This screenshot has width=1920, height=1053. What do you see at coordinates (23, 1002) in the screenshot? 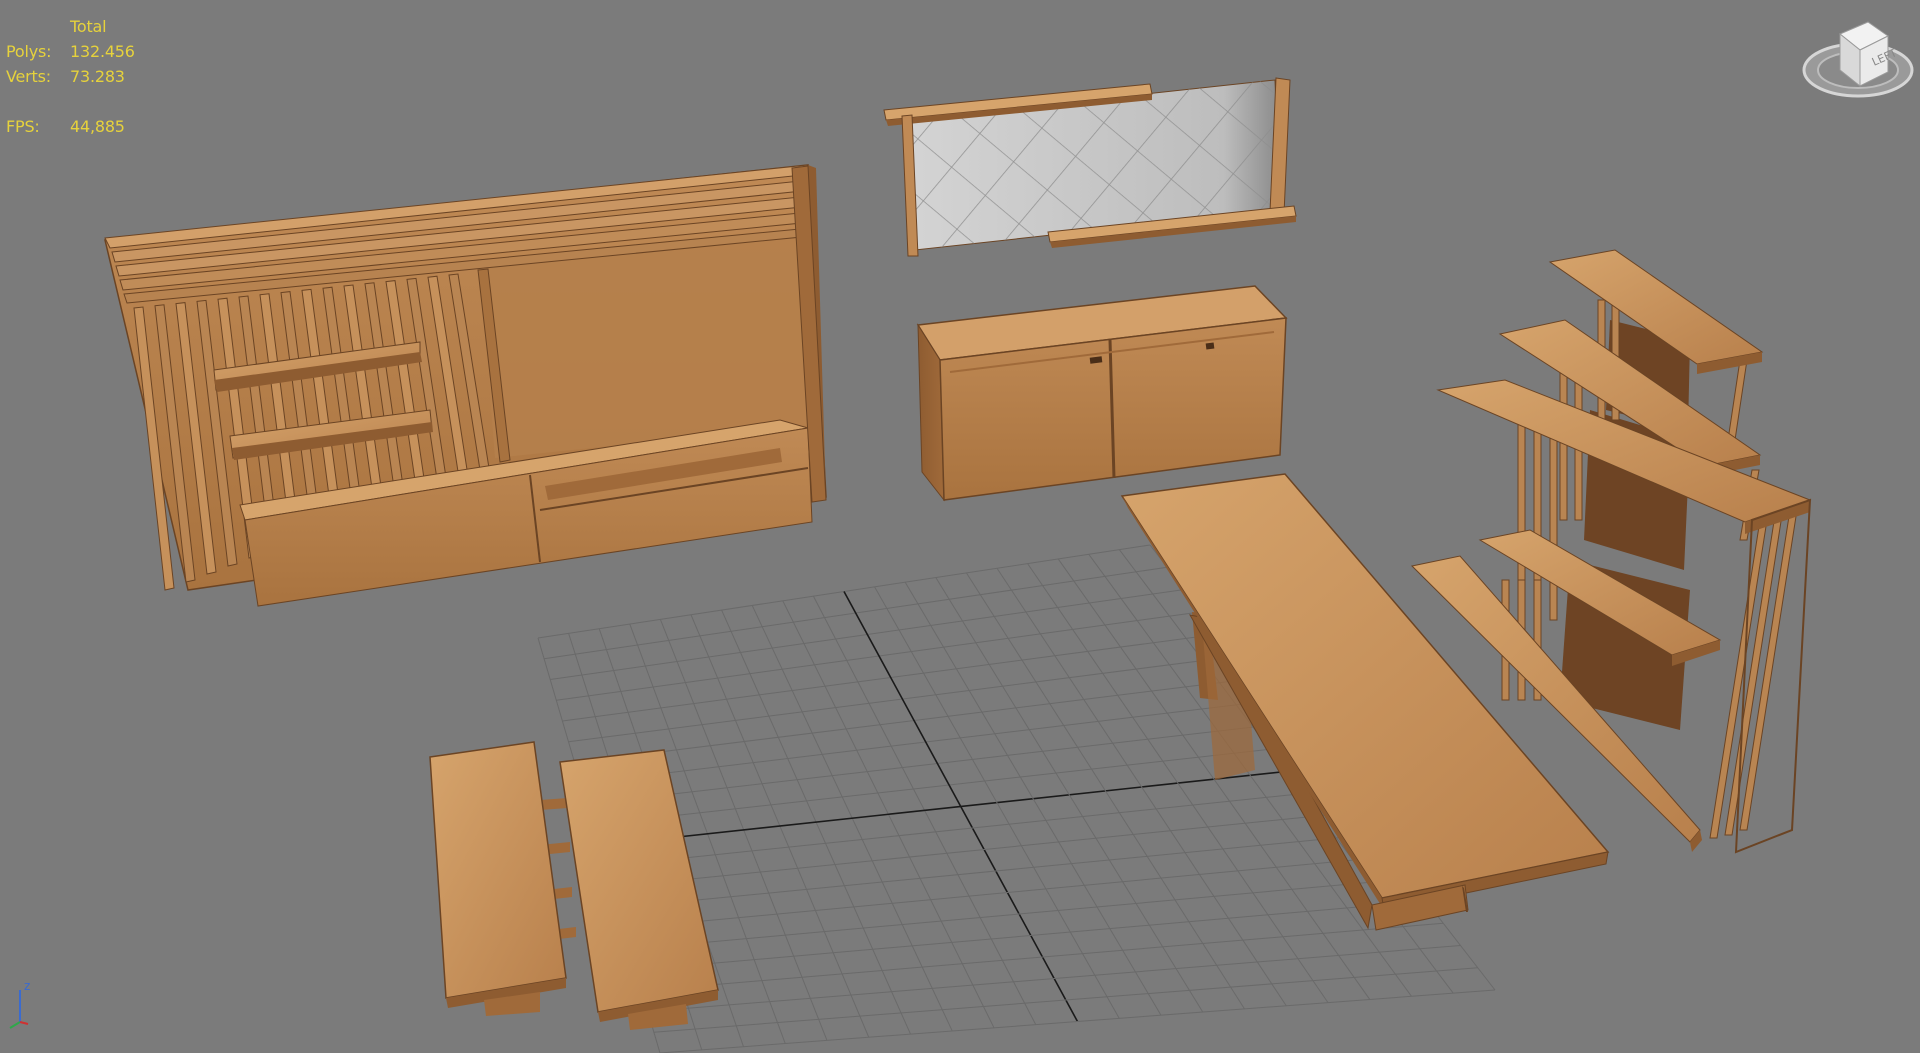
I see `axis-tripod-icon: z` at bounding box center [23, 1002].